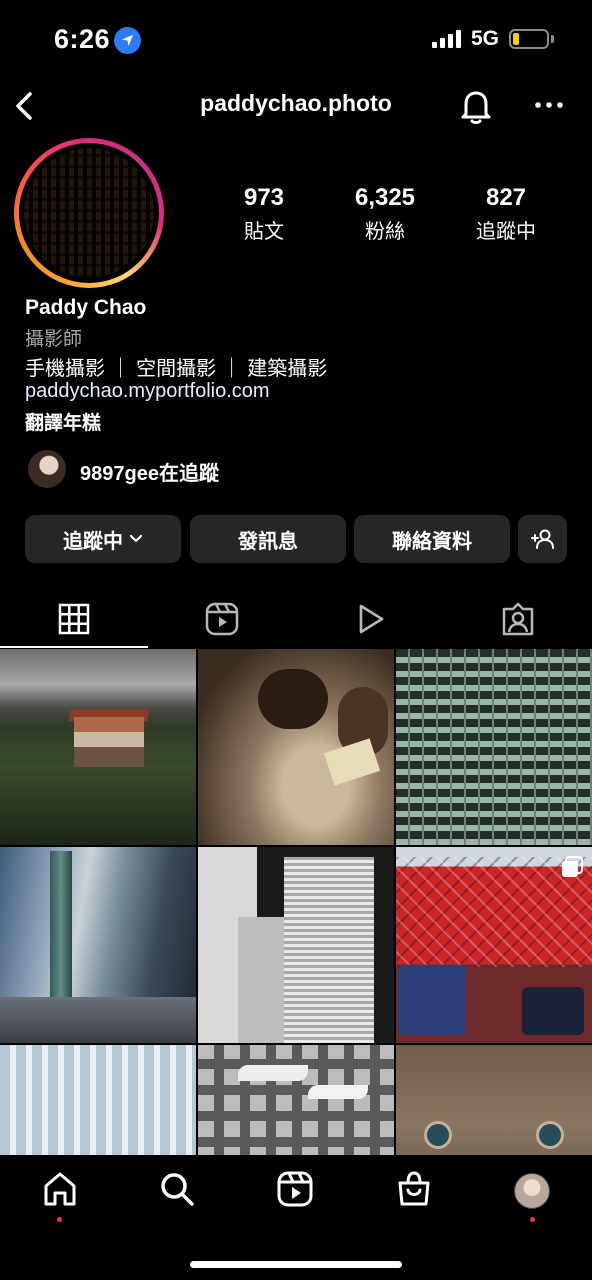 The image size is (592, 1280). What do you see at coordinates (516, 39) in the screenshot?
I see `battery-level` at bounding box center [516, 39].